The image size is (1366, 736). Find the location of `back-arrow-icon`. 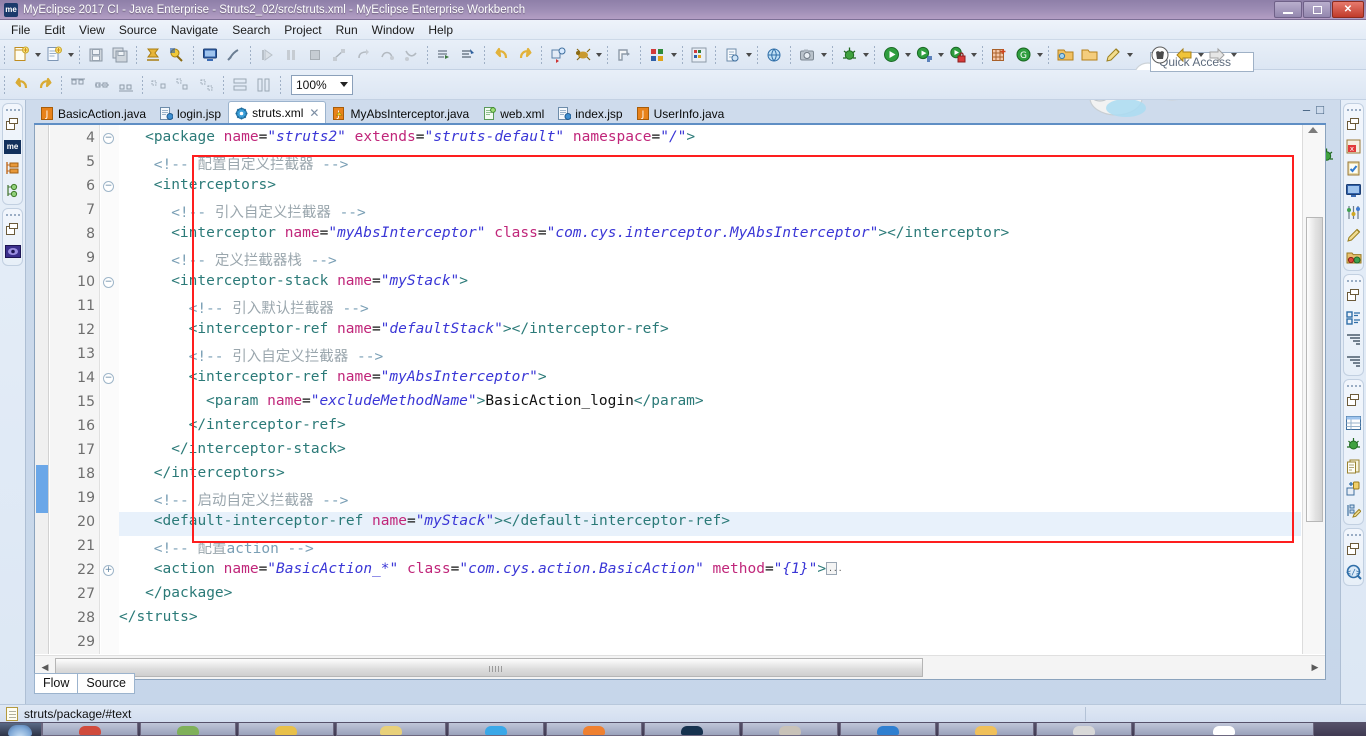

back-arrow-icon is located at coordinates (1184, 55).